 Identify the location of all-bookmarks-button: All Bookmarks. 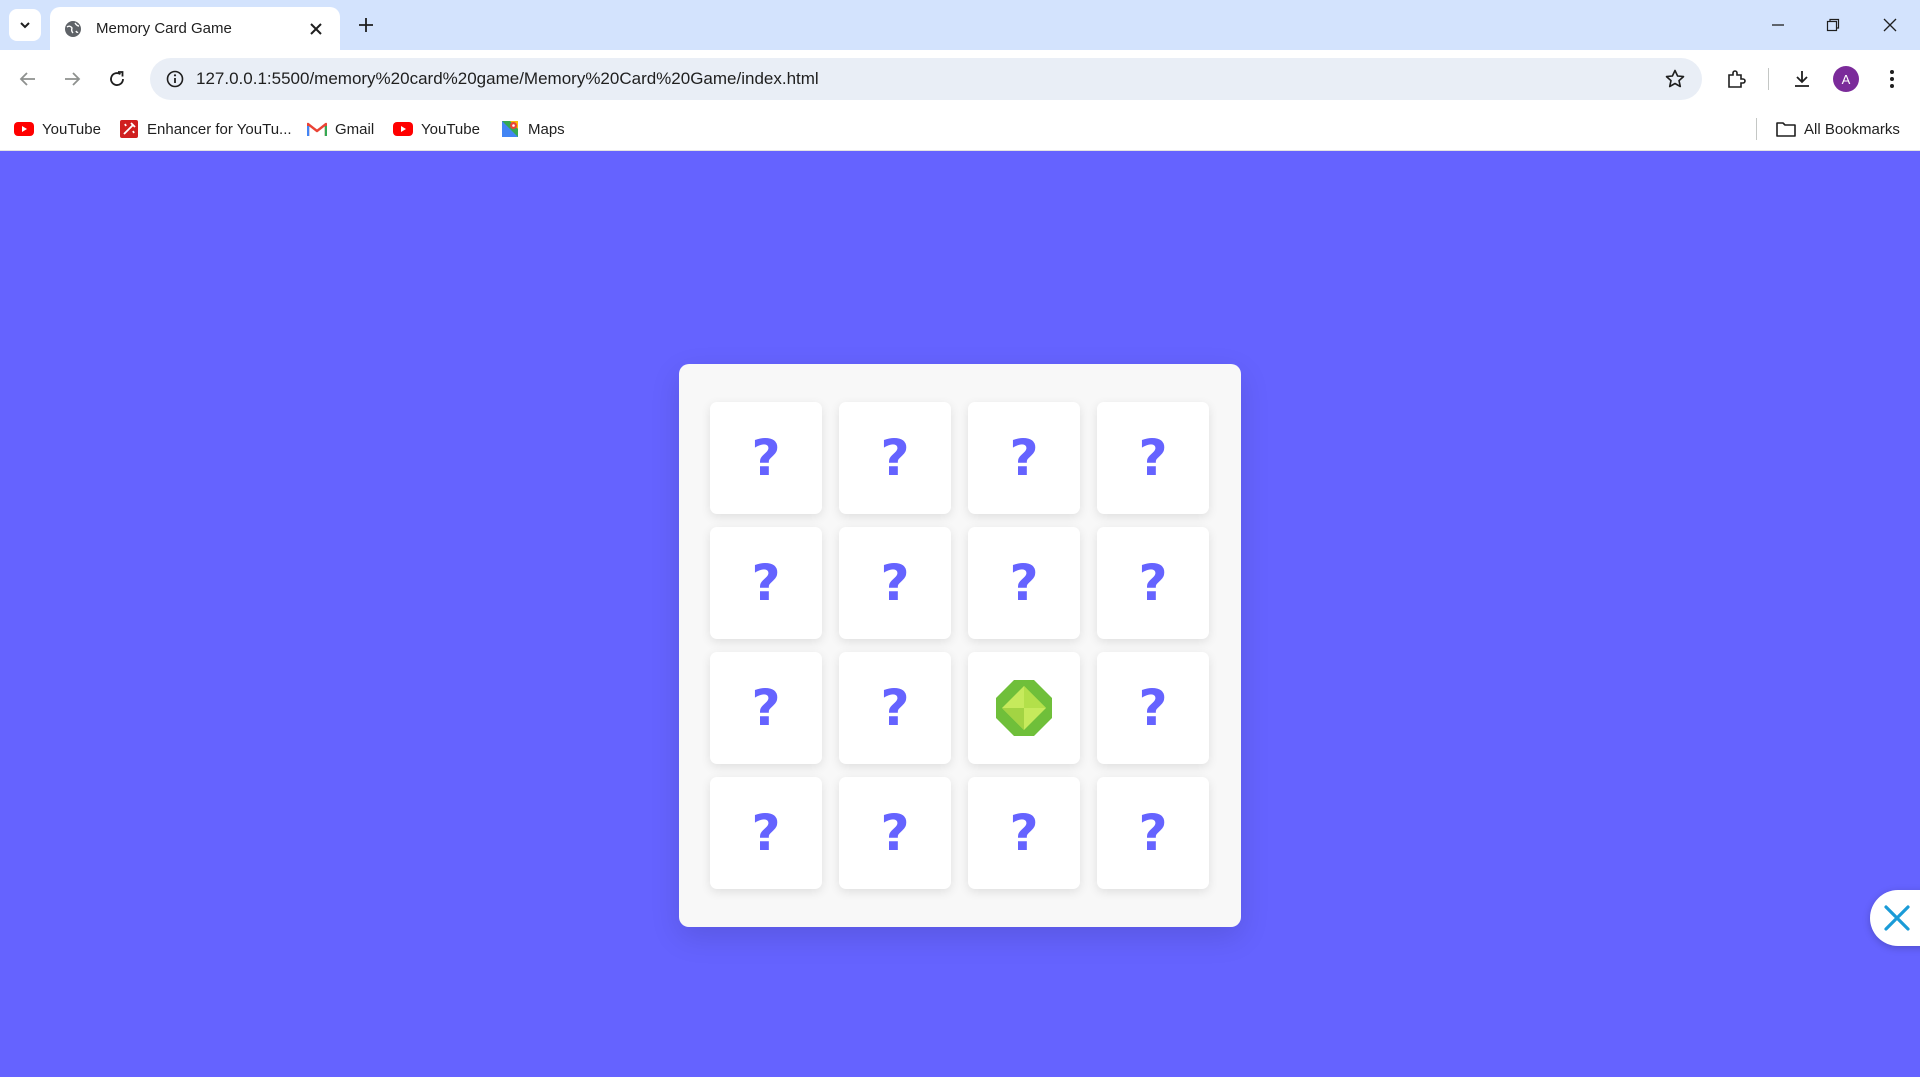
(1838, 129).